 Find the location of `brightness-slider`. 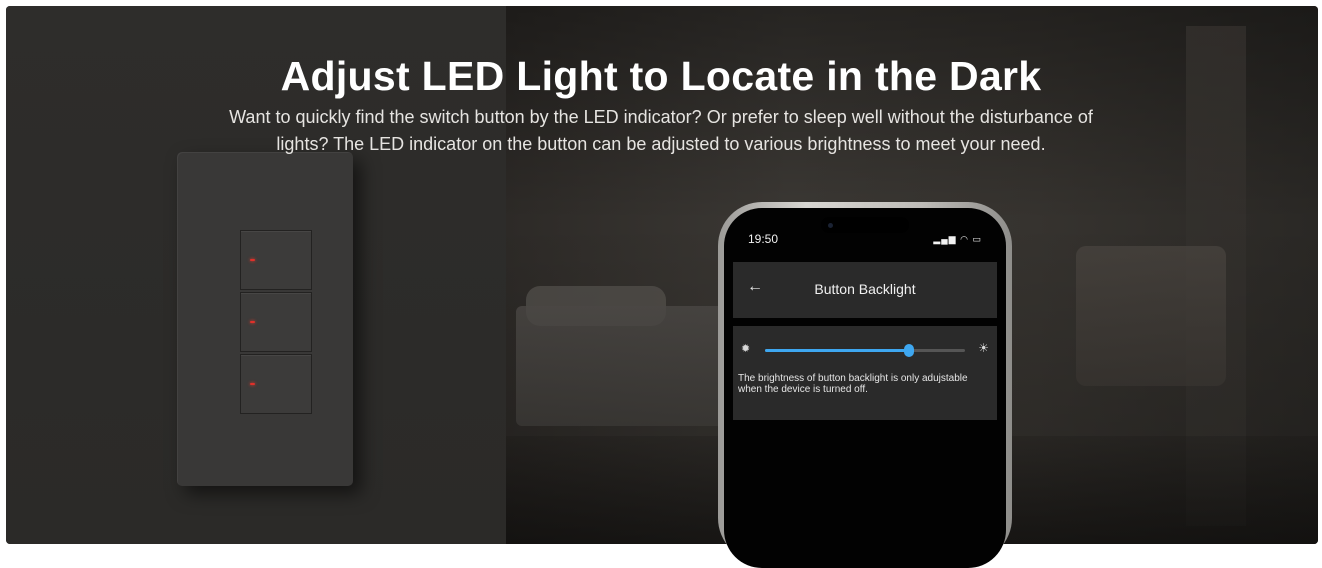

brightness-slider is located at coordinates (865, 350).